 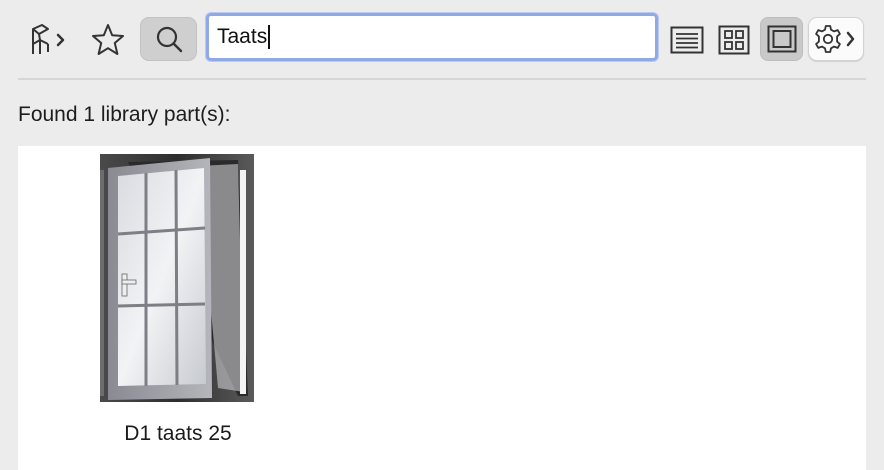 I want to click on list-icon, so click(x=687, y=40).